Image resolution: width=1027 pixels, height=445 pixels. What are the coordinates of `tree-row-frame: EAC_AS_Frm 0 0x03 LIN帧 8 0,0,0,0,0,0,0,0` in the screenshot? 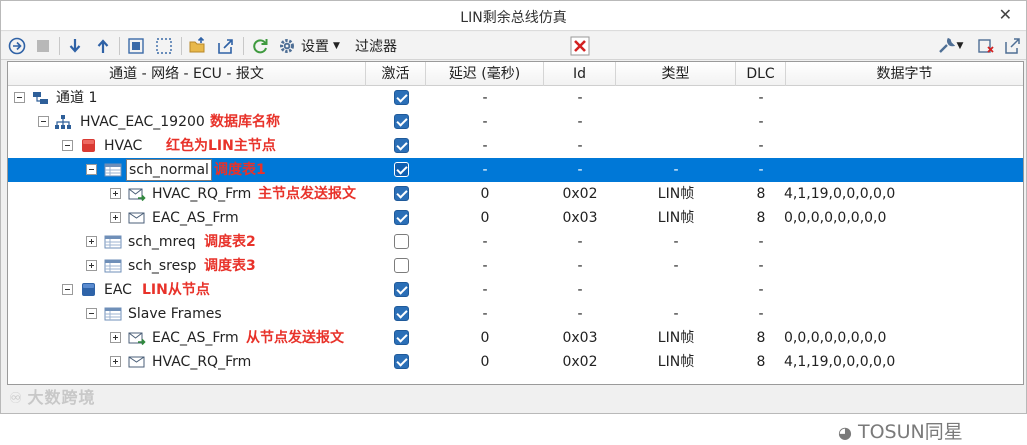 It's located at (515, 218).